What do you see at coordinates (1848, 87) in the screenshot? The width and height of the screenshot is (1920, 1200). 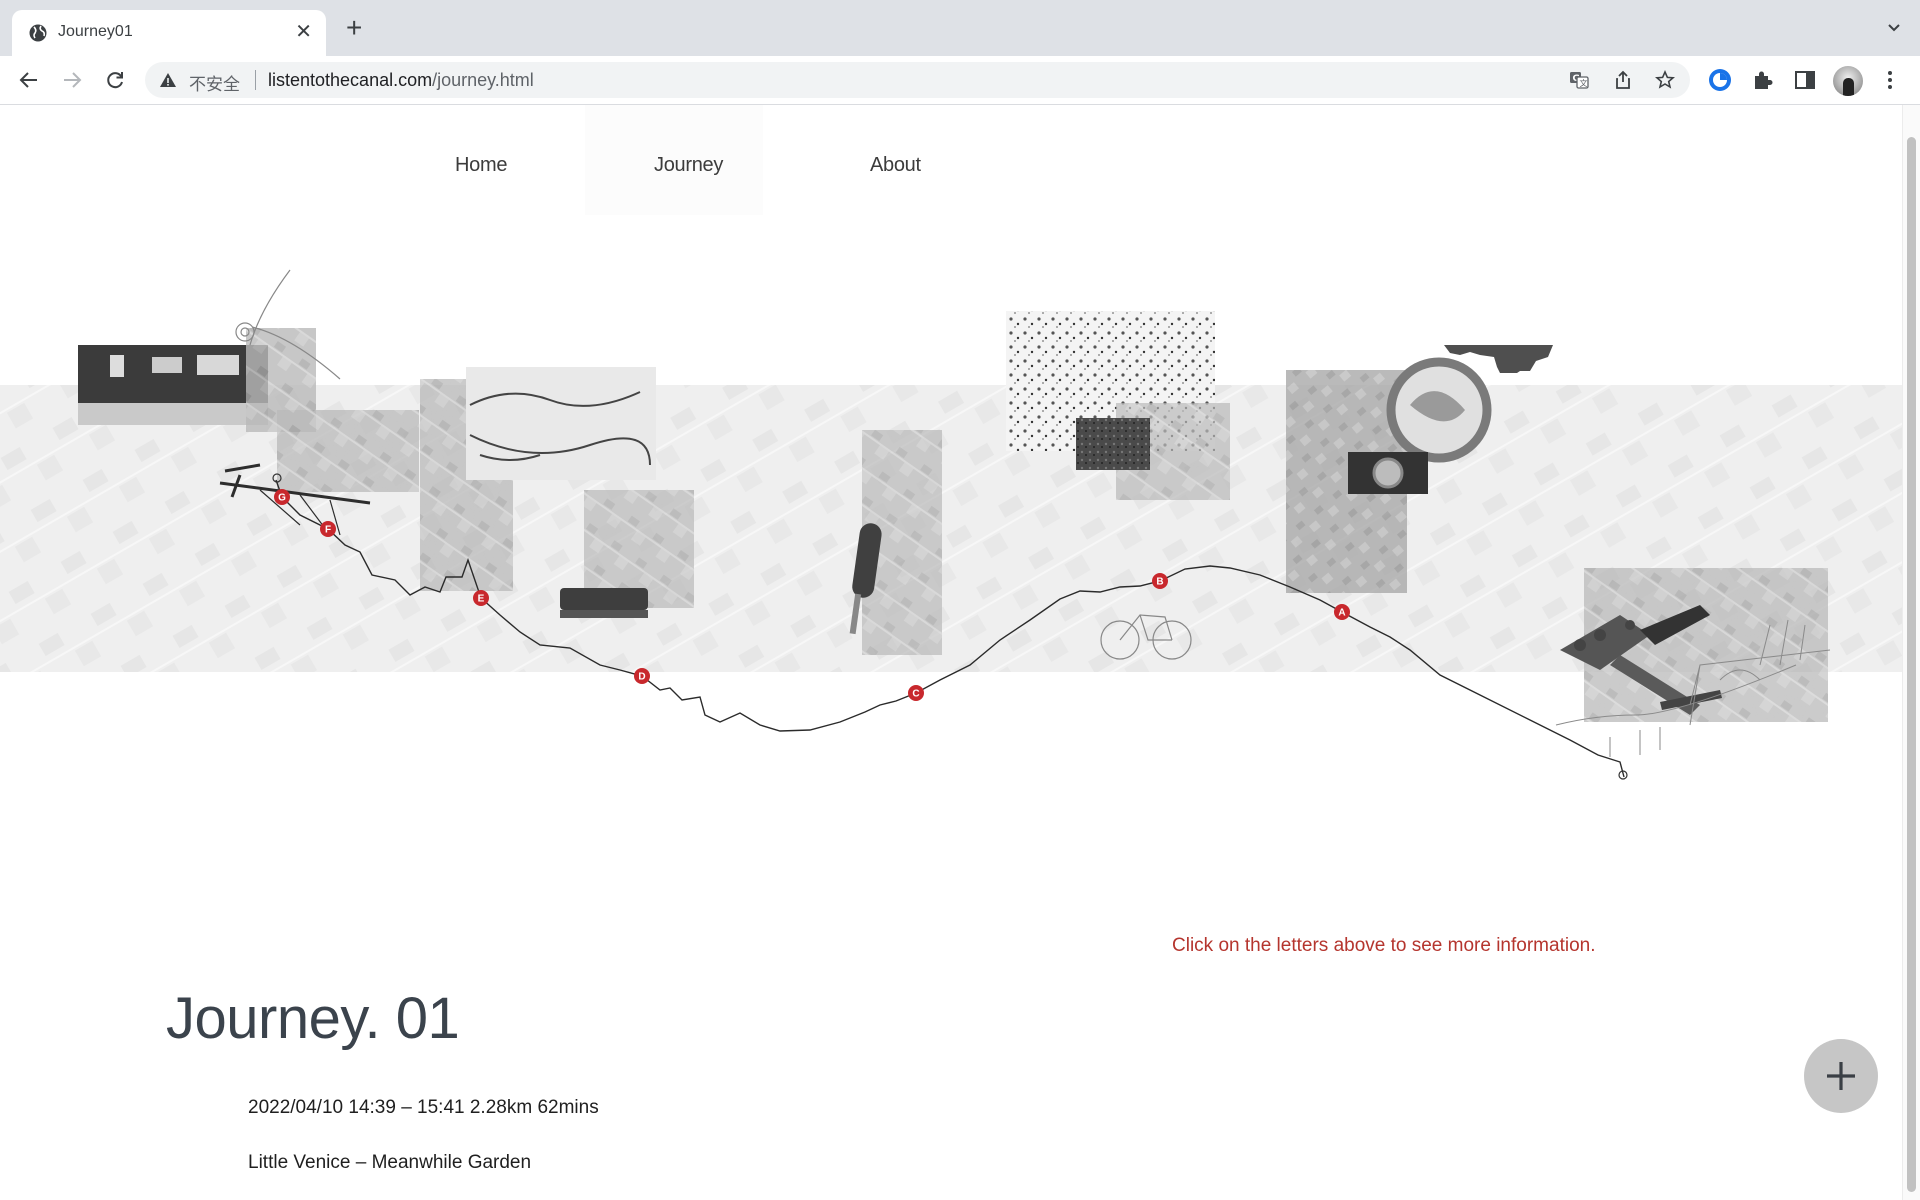 I see `avatar-silhouette` at bounding box center [1848, 87].